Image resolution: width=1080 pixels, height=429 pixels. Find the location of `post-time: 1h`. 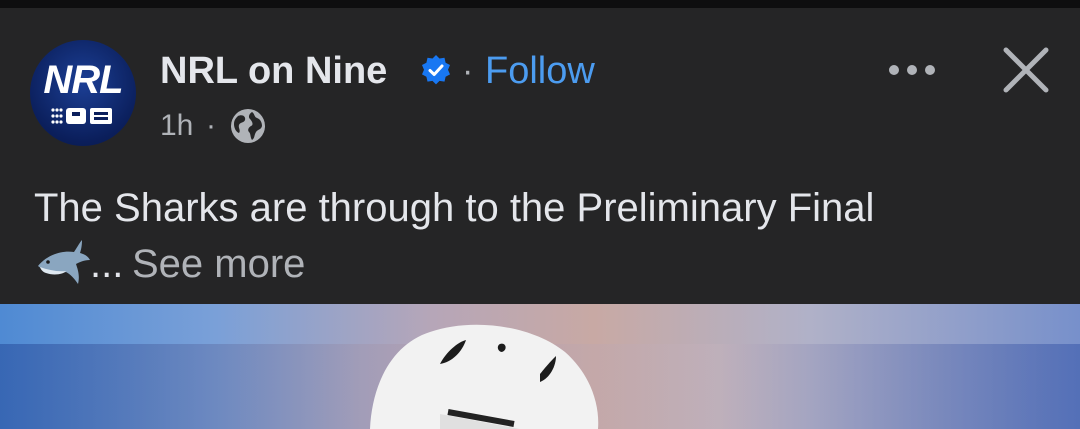

post-time: 1h is located at coordinates (176, 126).